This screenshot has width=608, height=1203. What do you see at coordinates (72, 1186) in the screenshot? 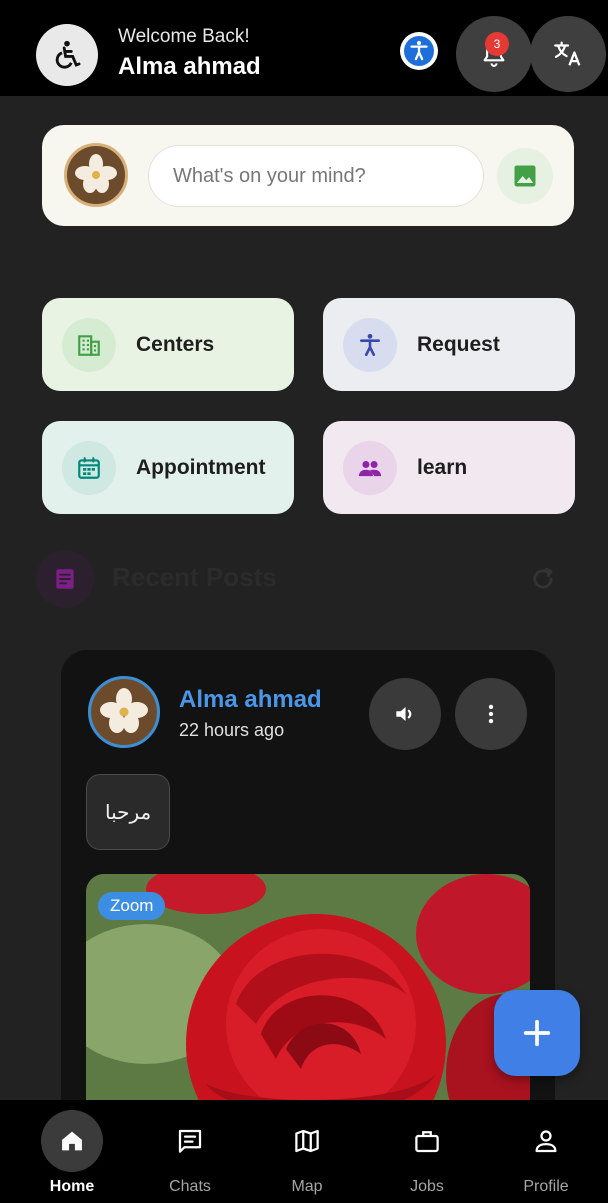
I see `nav-home-label: Home` at bounding box center [72, 1186].